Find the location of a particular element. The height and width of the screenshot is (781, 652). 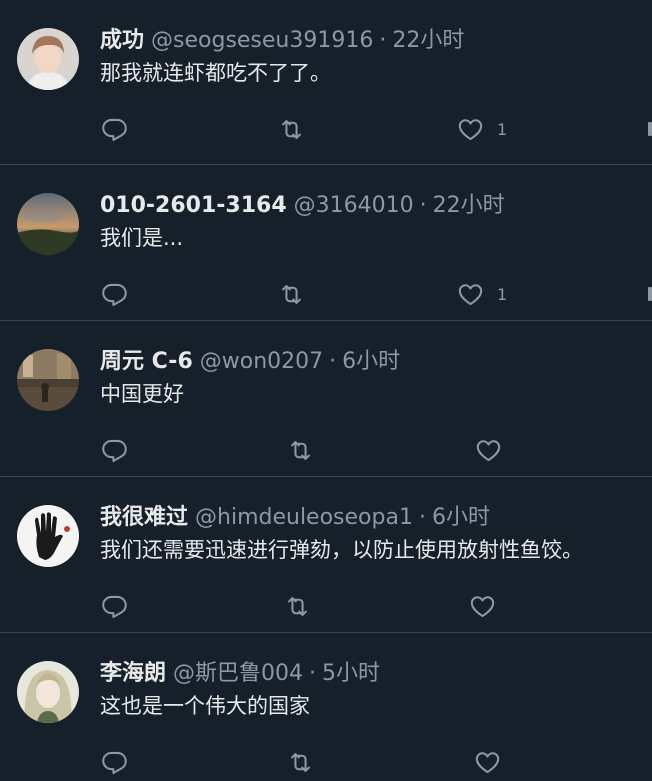

tweet-header: 周元 C-6 @won0207 · 6小时 is located at coordinates (376, 362).